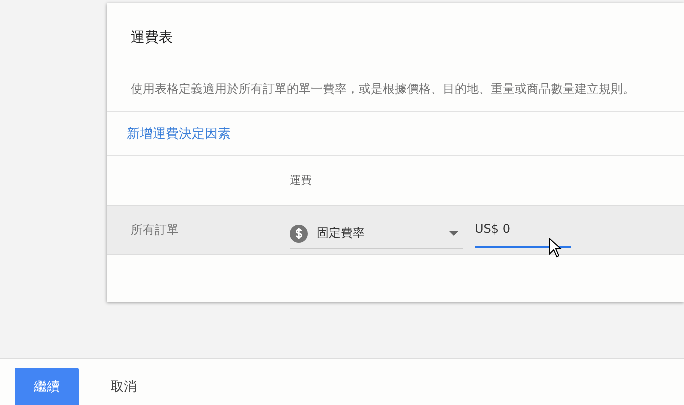 Image resolution: width=684 pixels, height=405 pixels. I want to click on continue-button: 繼續, so click(47, 386).